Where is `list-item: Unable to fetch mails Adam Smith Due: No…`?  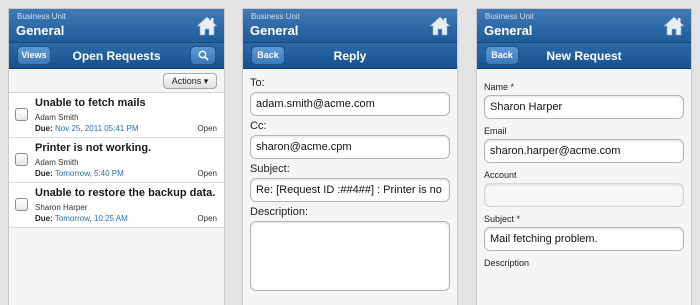 list-item: Unable to fetch mails Adam Smith Due: No… is located at coordinates (116, 115).